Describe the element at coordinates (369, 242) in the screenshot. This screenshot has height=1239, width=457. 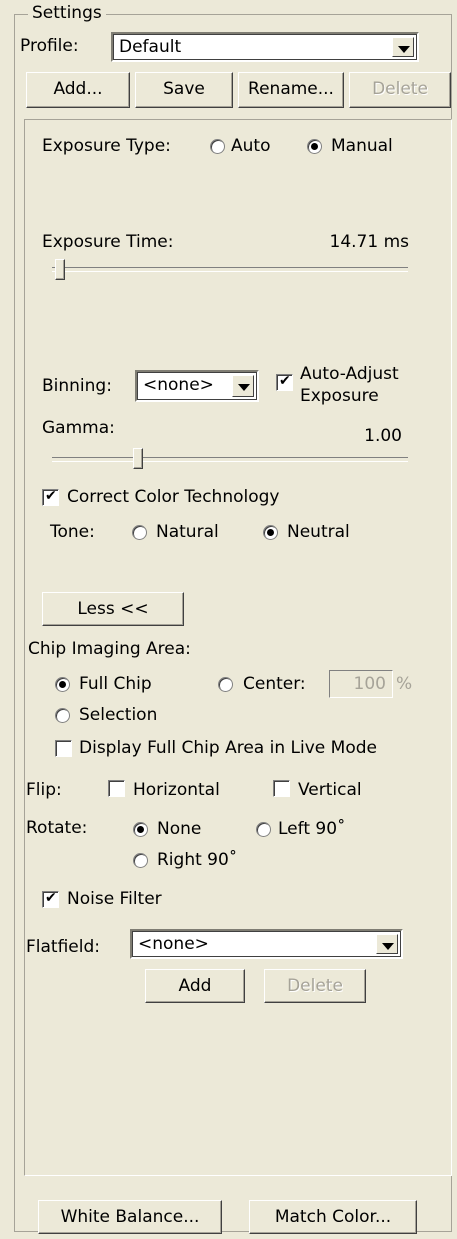
I see `exposure-time-value: 14.71 ms` at that location.